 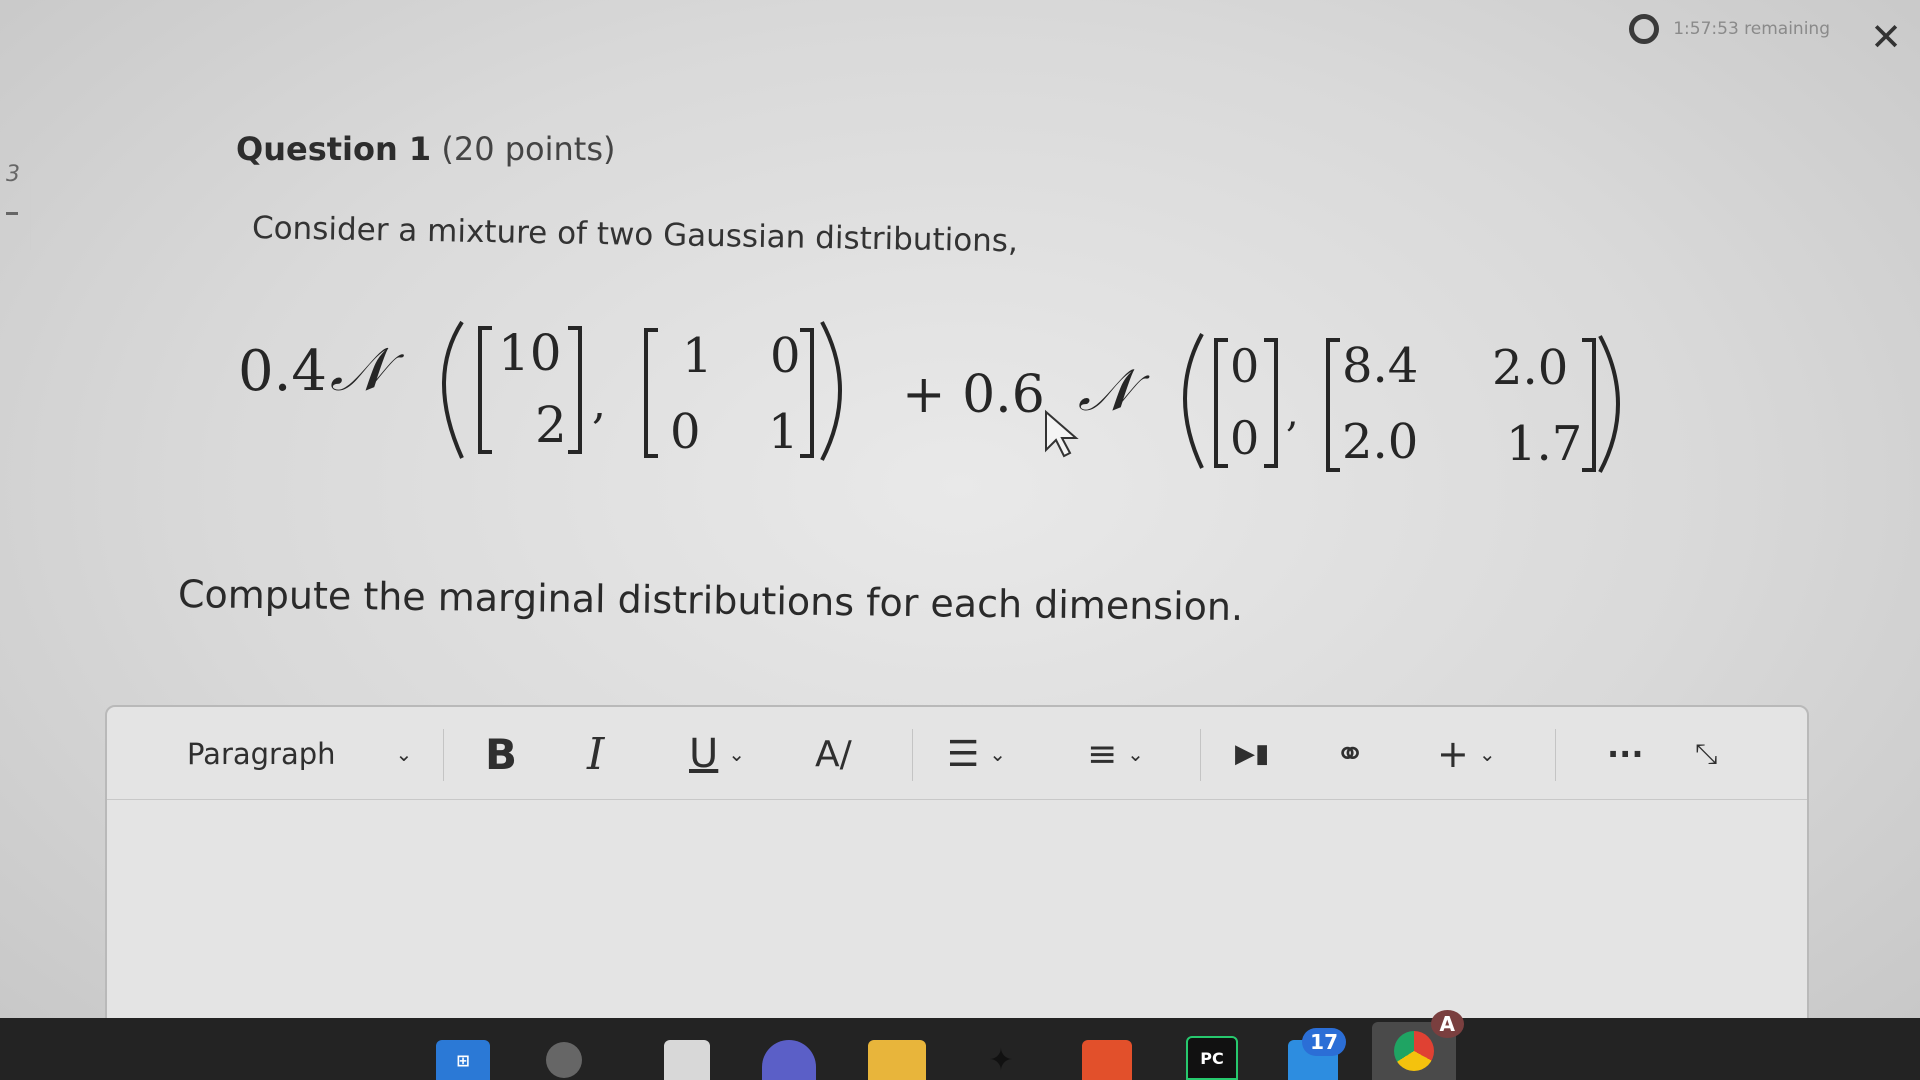 I want to click on block-style-select: Paragraph ⌄, so click(x=299, y=754).